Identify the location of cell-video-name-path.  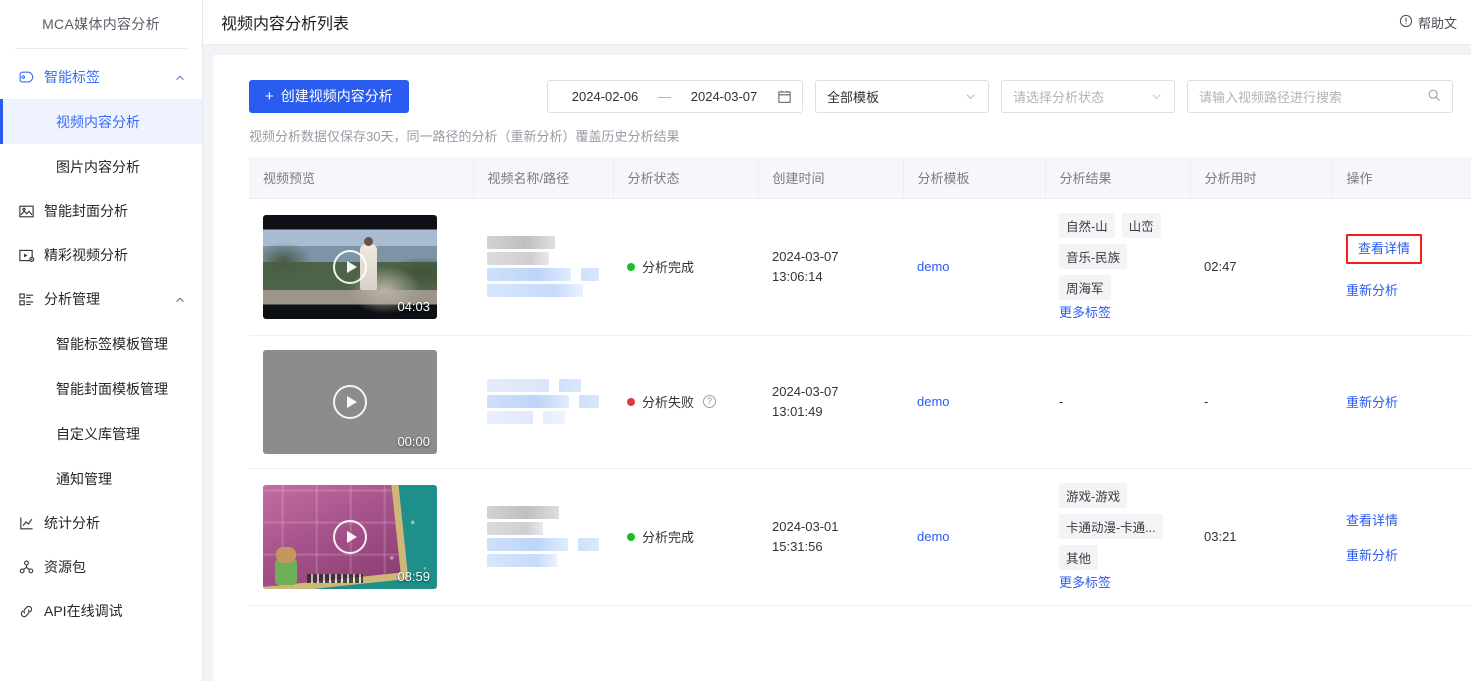
(543, 267).